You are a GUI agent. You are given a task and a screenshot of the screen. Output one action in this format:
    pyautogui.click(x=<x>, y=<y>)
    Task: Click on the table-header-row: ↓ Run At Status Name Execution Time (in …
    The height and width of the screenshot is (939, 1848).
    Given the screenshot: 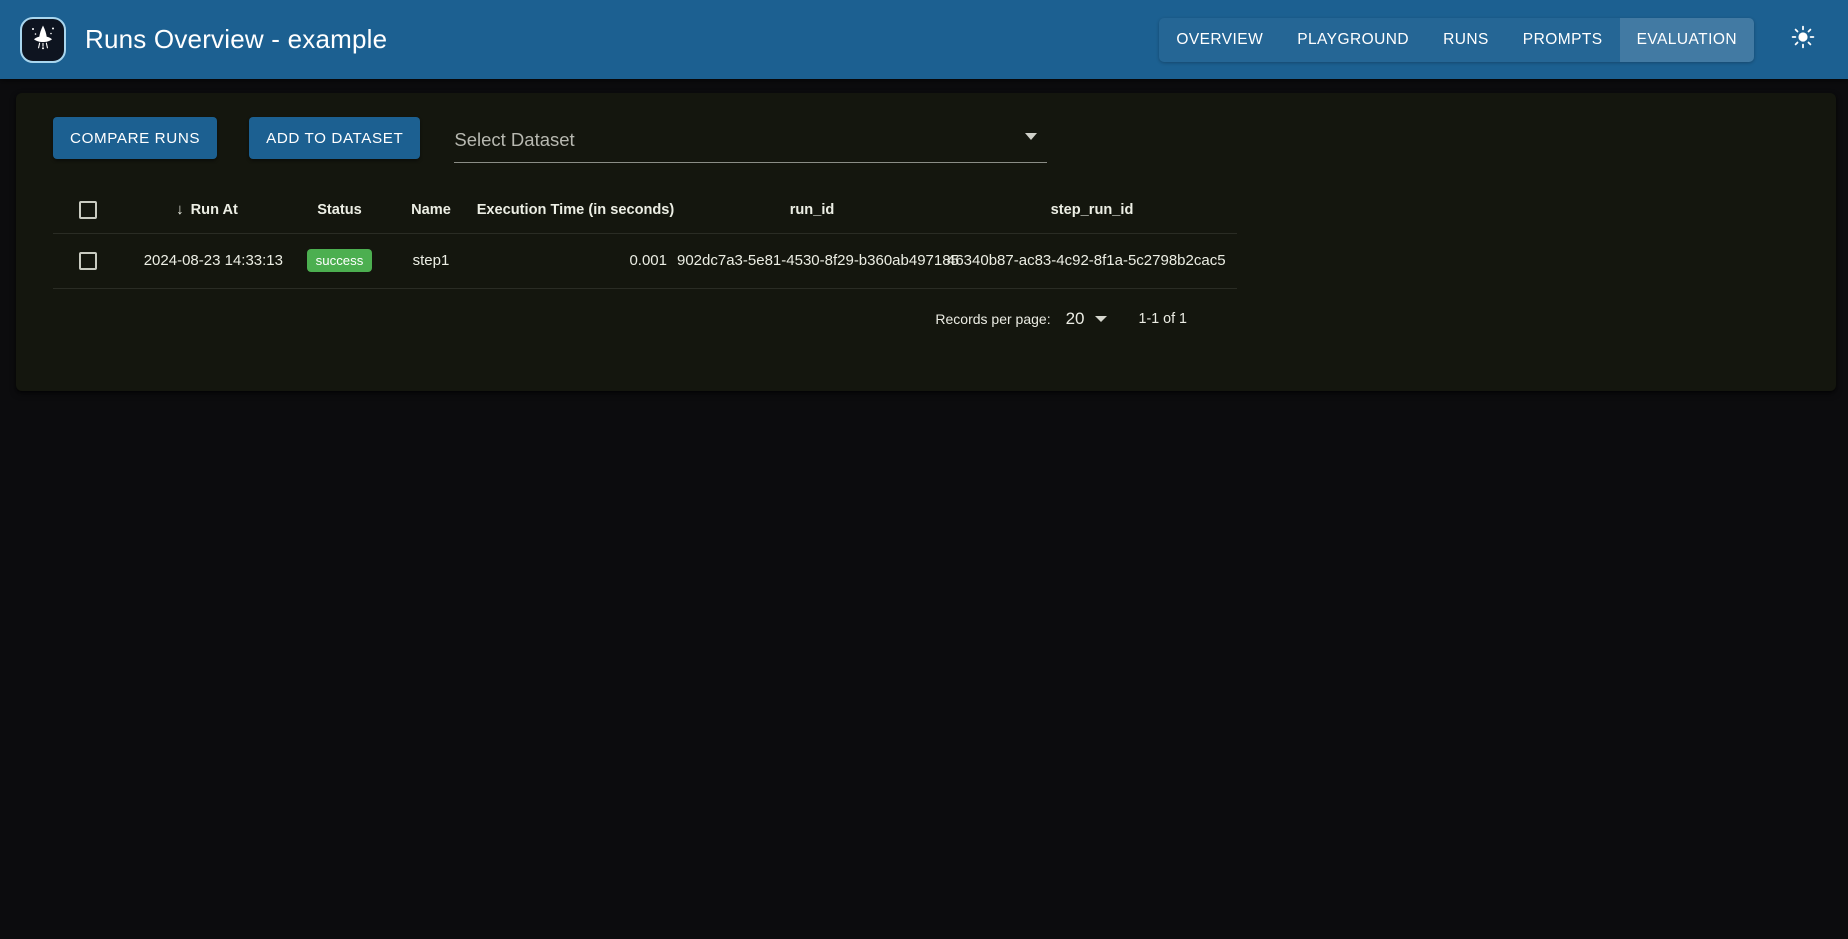 What is the action you would take?
    pyautogui.click(x=645, y=210)
    